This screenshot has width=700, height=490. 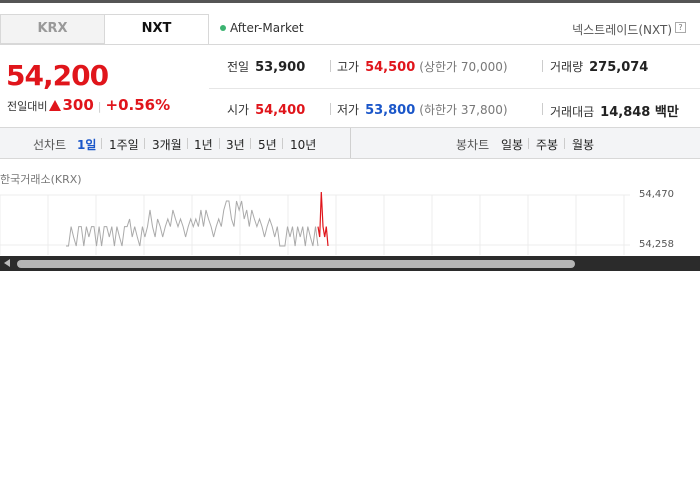 What do you see at coordinates (55, 105) in the screenshot?
I see `up-triangle-icon` at bounding box center [55, 105].